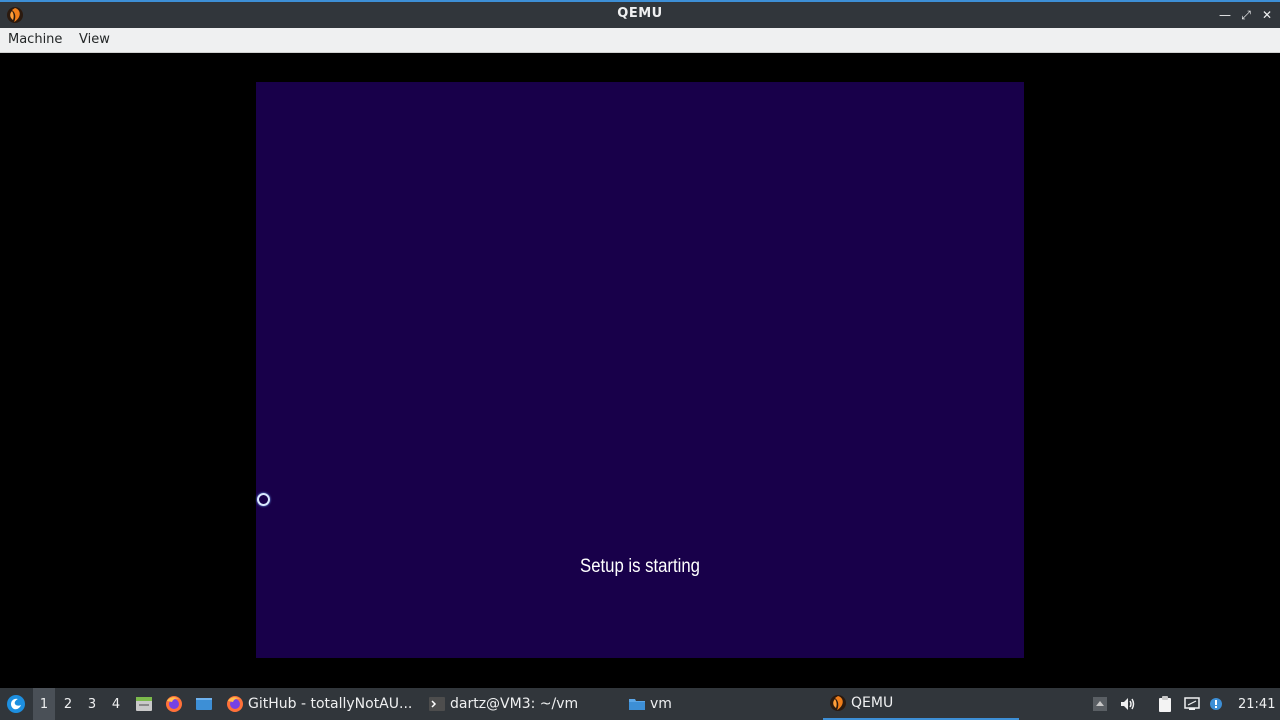 The image size is (1280, 720). I want to click on clipboard-icon, so click(1165, 704).